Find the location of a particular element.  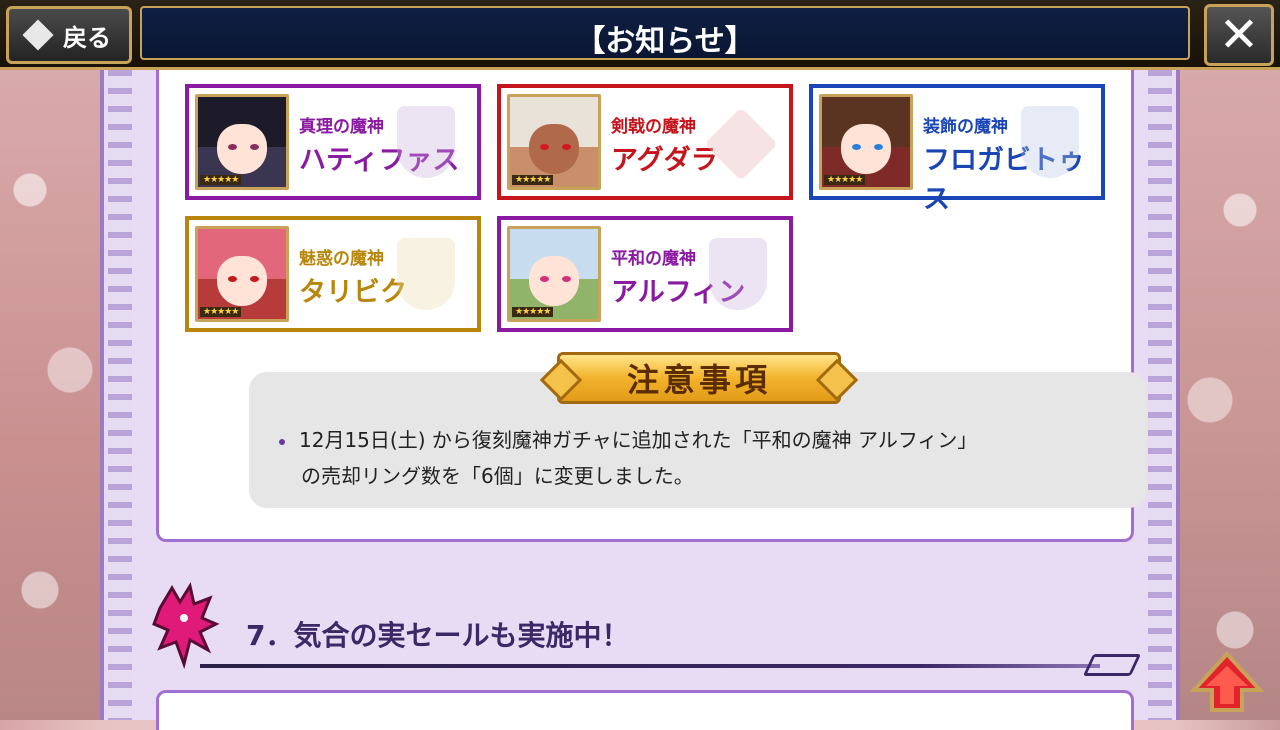

character-title: 剣戟の魔神 is located at coordinates (653, 127).